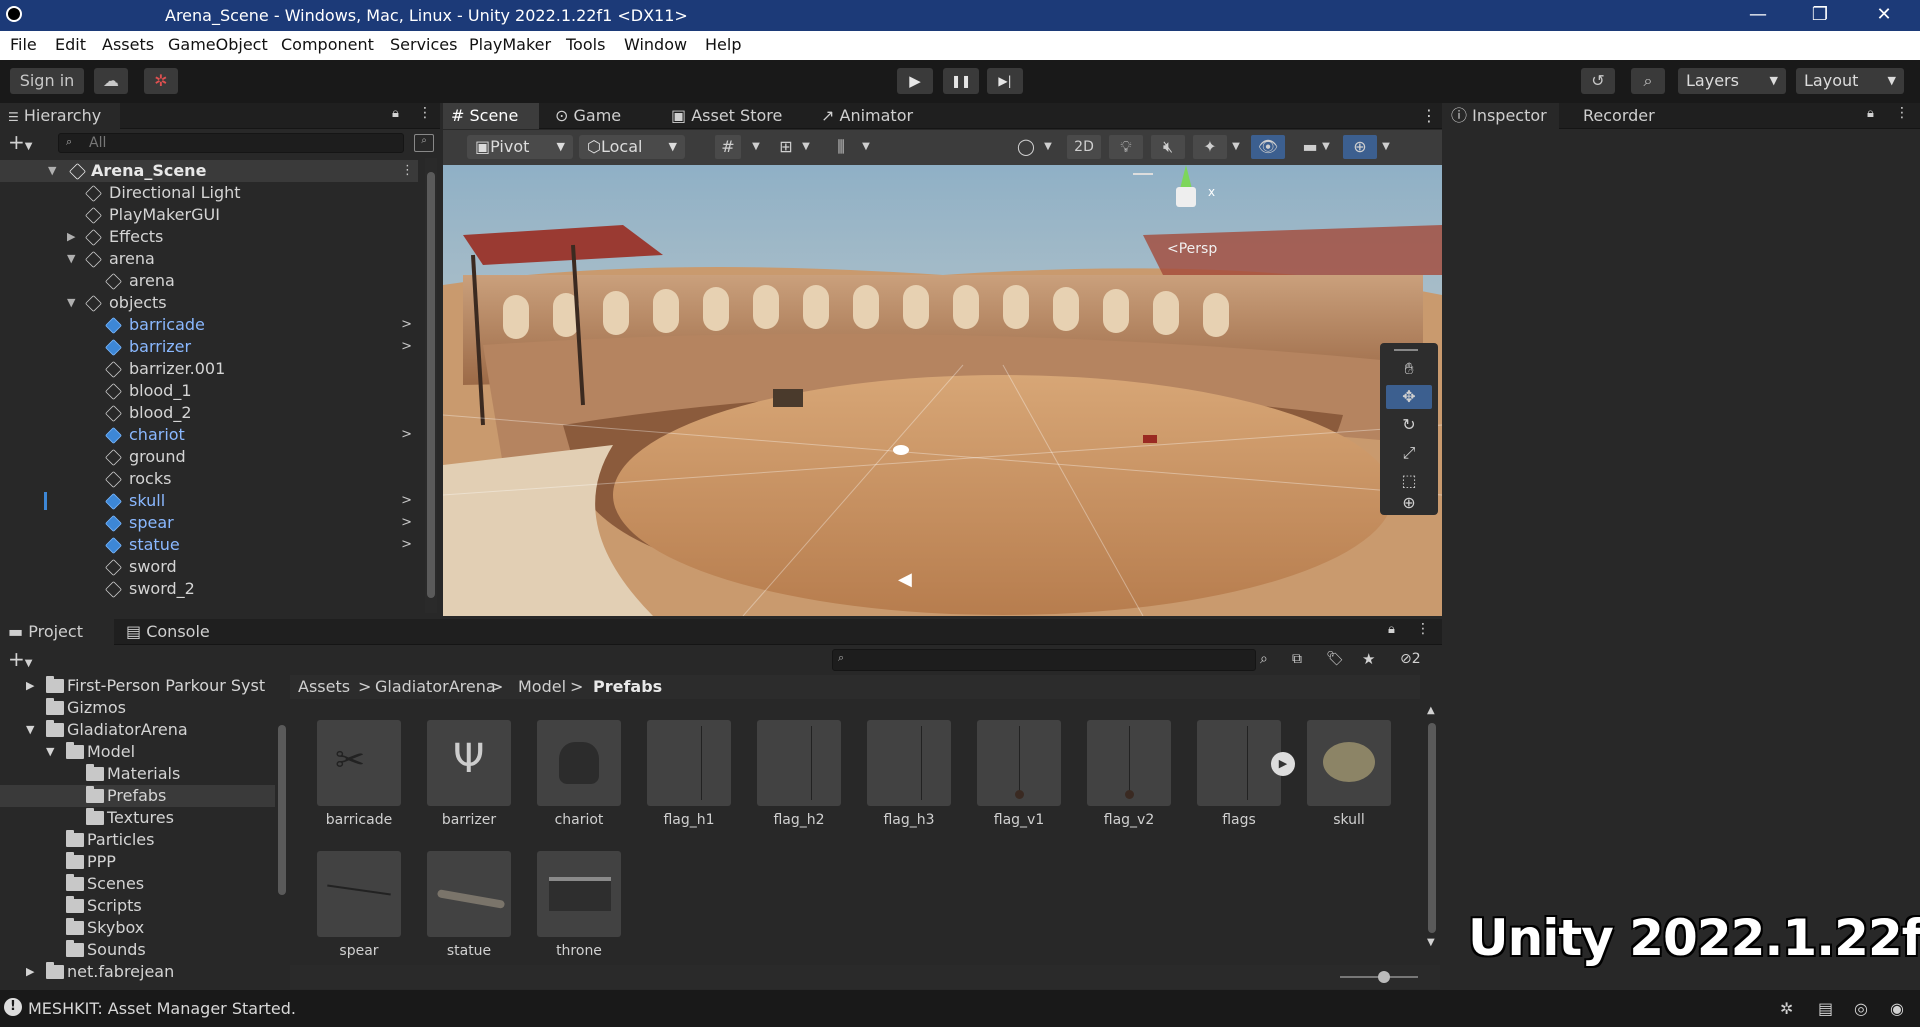 This screenshot has height=1027, width=1920. I want to click on rotate-tool-icon: ↻, so click(1409, 425).